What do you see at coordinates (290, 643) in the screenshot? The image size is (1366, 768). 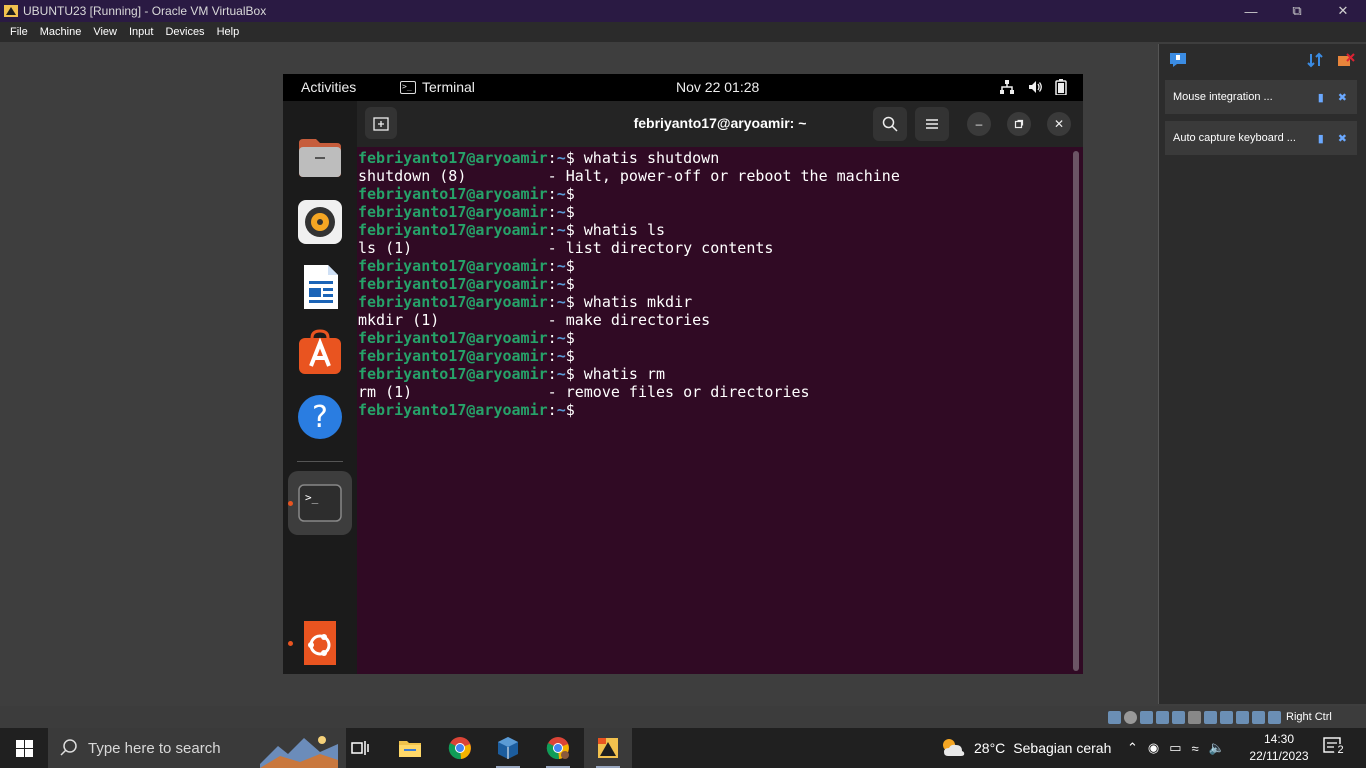 I see `running-indicator` at bounding box center [290, 643].